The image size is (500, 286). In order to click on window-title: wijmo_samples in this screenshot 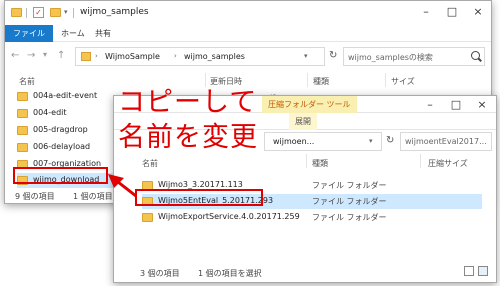, I will do `click(114, 12)`.